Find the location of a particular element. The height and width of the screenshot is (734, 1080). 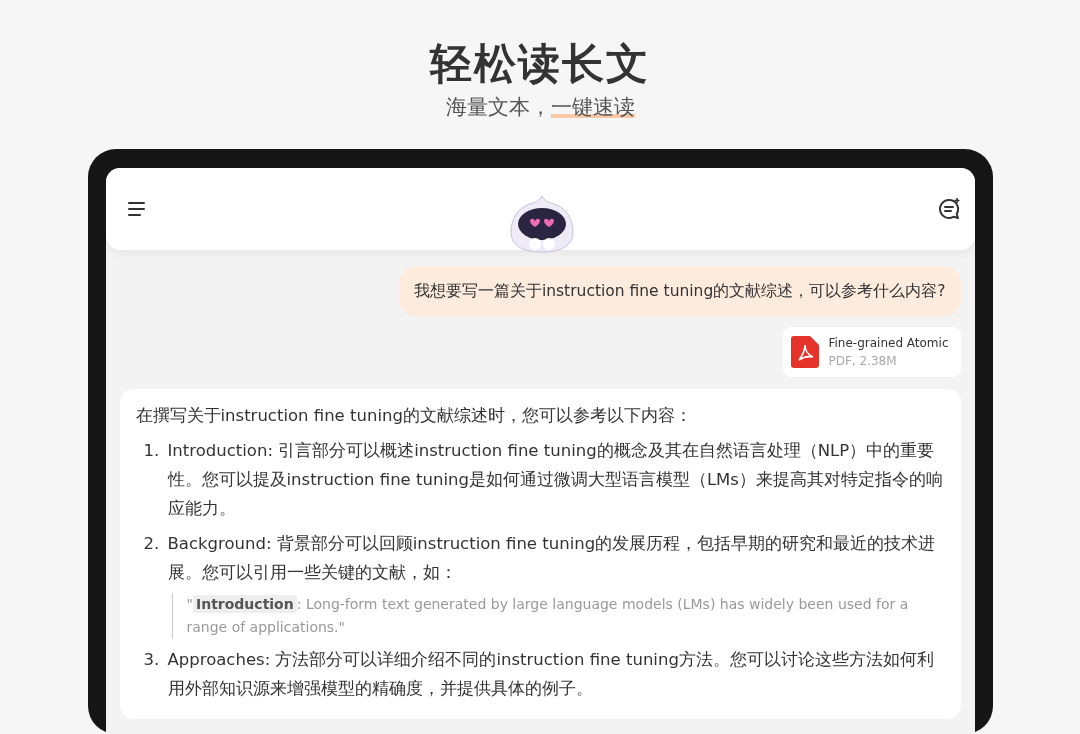

user-message: 我想要写一篇关于instruction fine tuning的文献综述，可以参考什么内容? is located at coordinates (679, 291).